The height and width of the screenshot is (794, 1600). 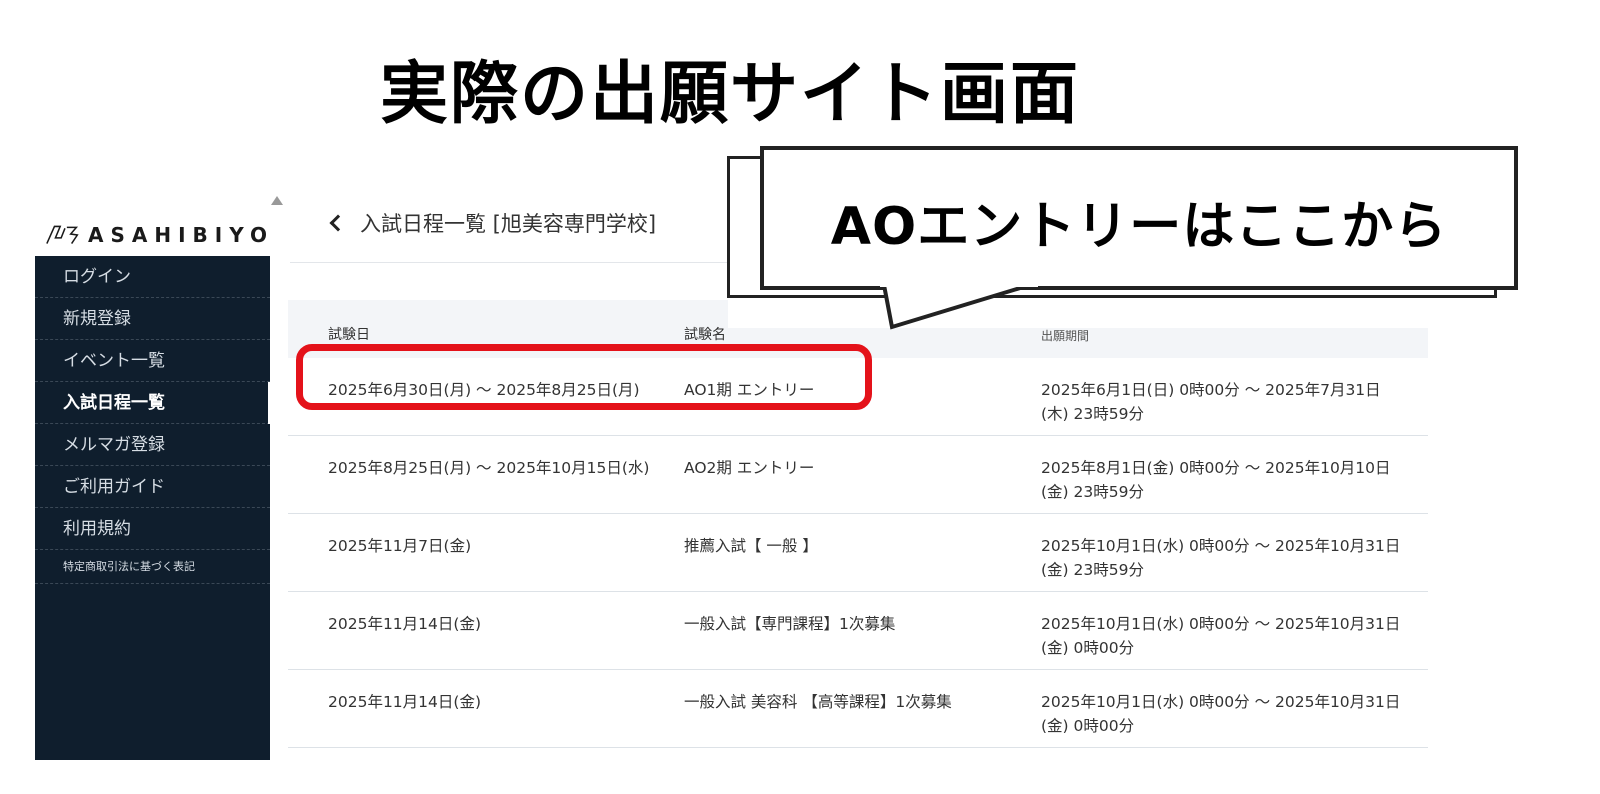 What do you see at coordinates (854, 468) in the screenshot?
I see `cell-exam-name: AO2期 エントリー` at bounding box center [854, 468].